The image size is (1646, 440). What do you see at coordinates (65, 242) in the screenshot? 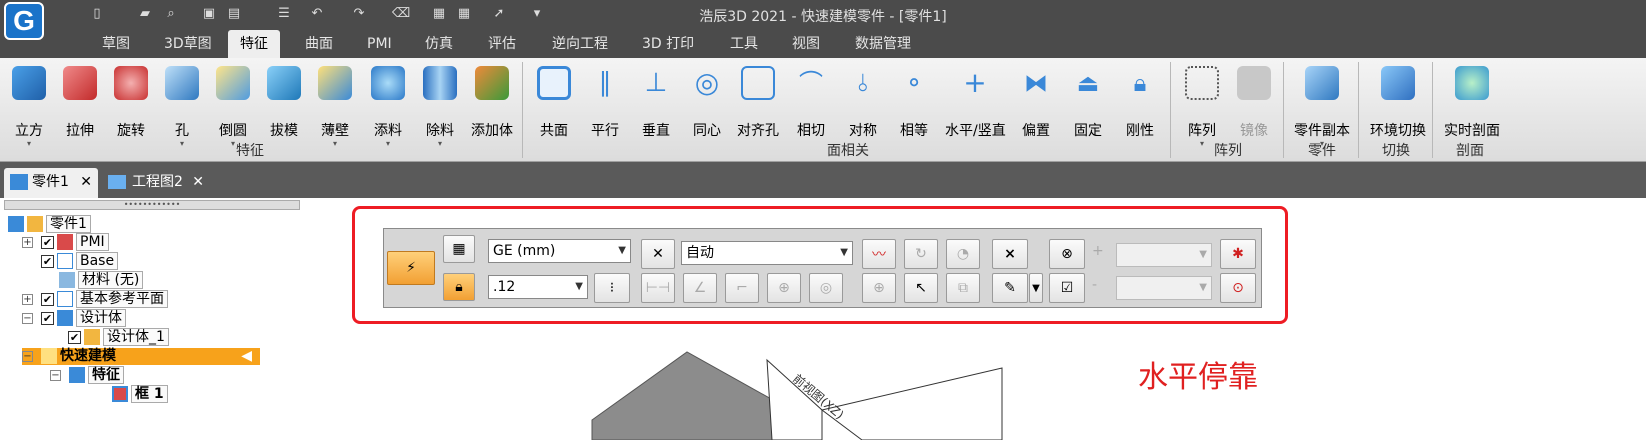
I see `tree-item-pmi: + ✔ PMI` at bounding box center [65, 242].